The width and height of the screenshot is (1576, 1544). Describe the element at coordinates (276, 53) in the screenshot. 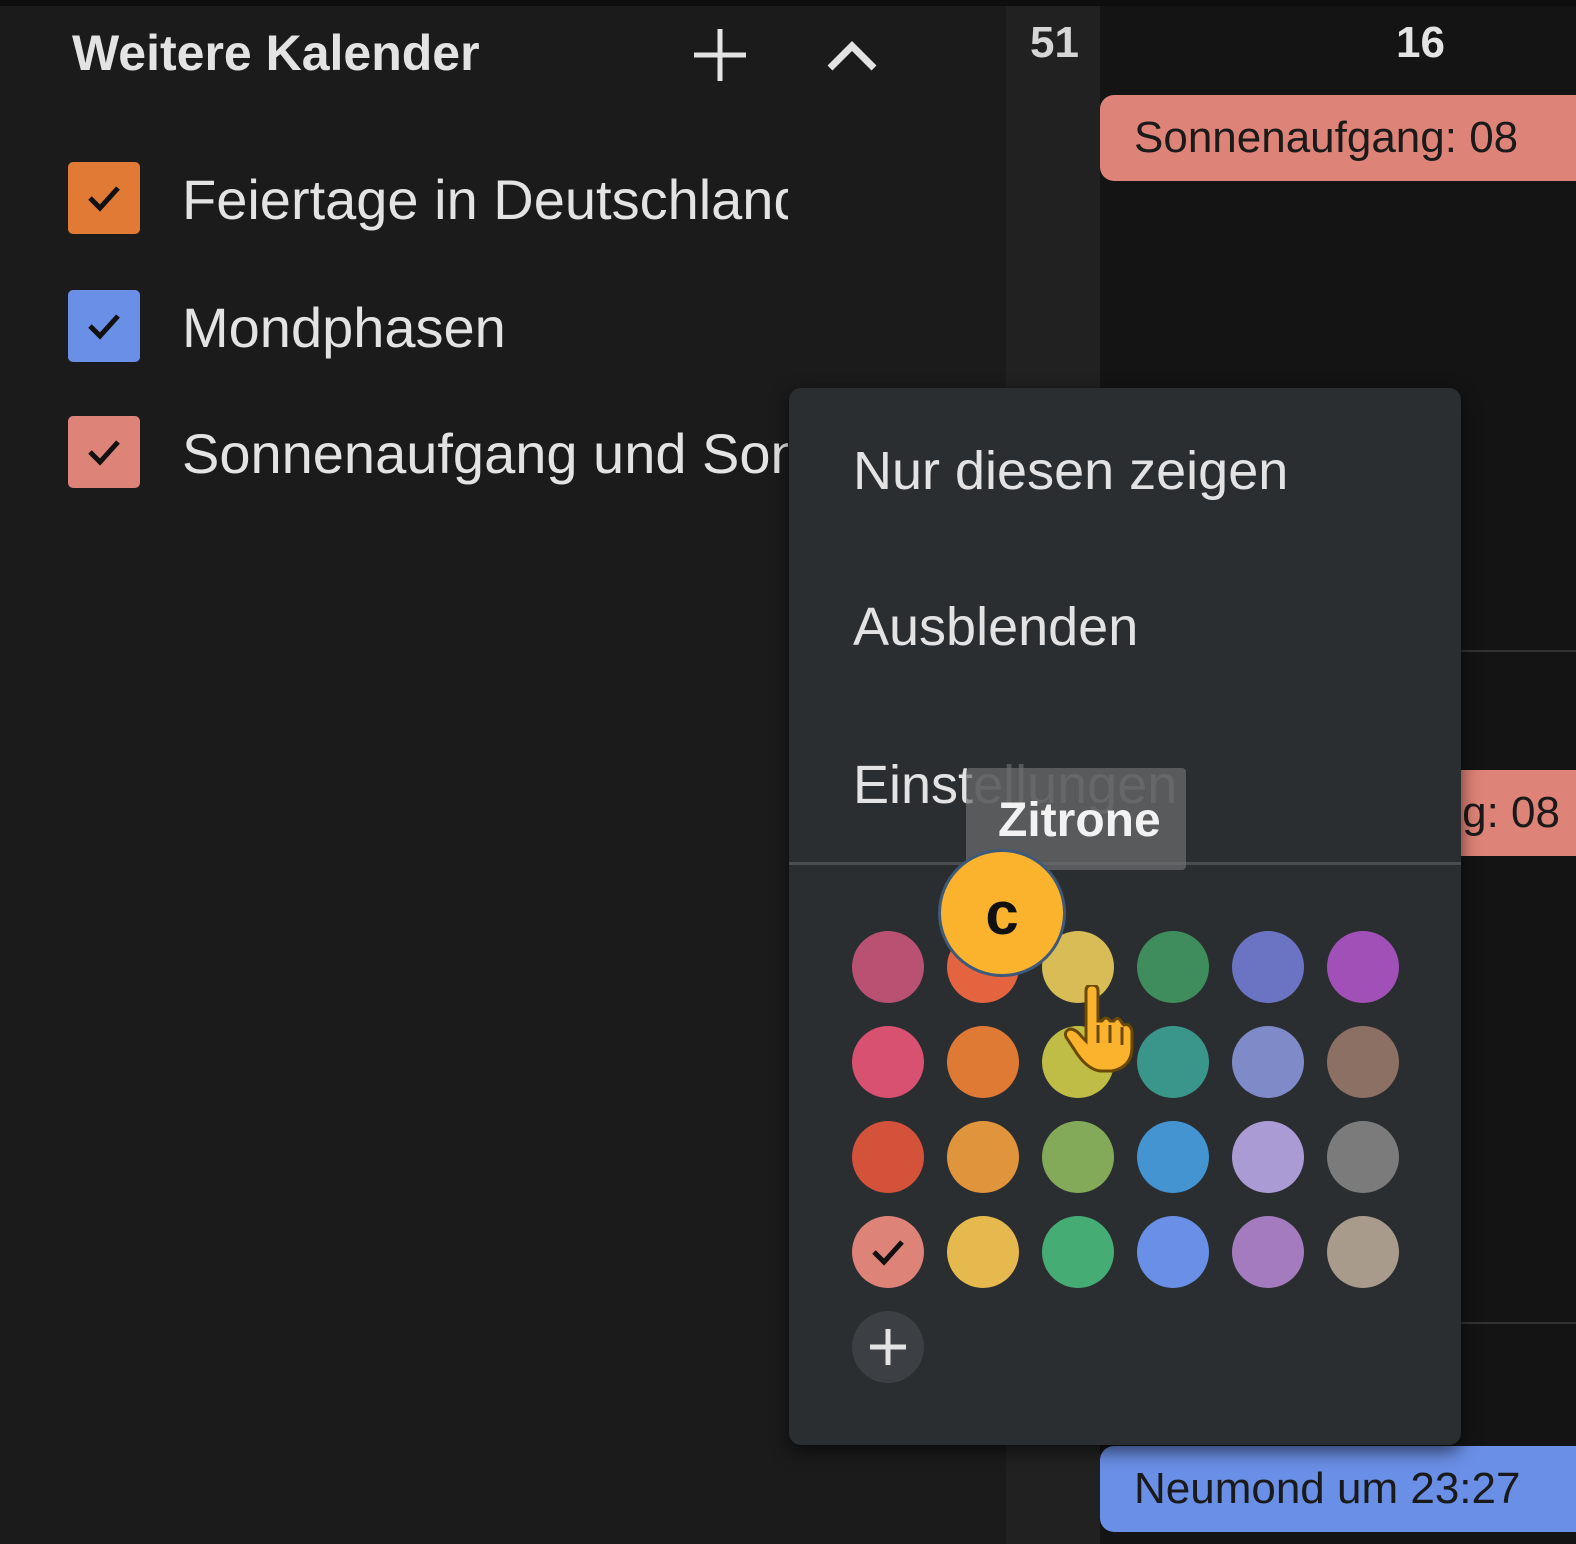

I see `sidebar-title: Weitere Kalender` at that location.